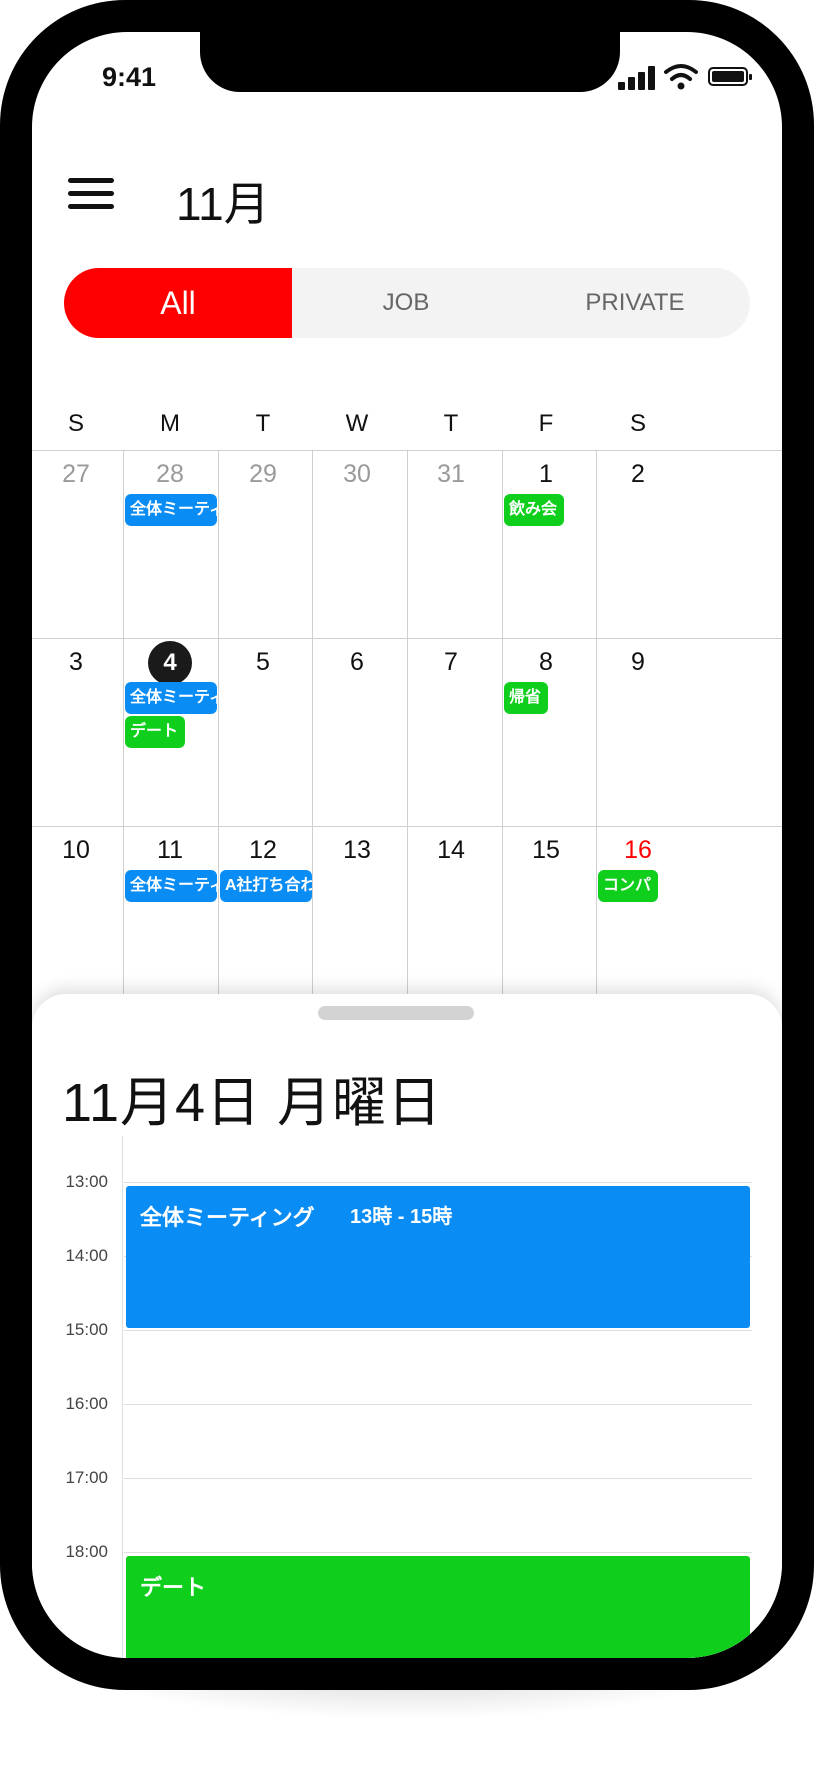 The width and height of the screenshot is (814, 1792). What do you see at coordinates (357, 474) in the screenshot?
I see `day-number: 30` at bounding box center [357, 474].